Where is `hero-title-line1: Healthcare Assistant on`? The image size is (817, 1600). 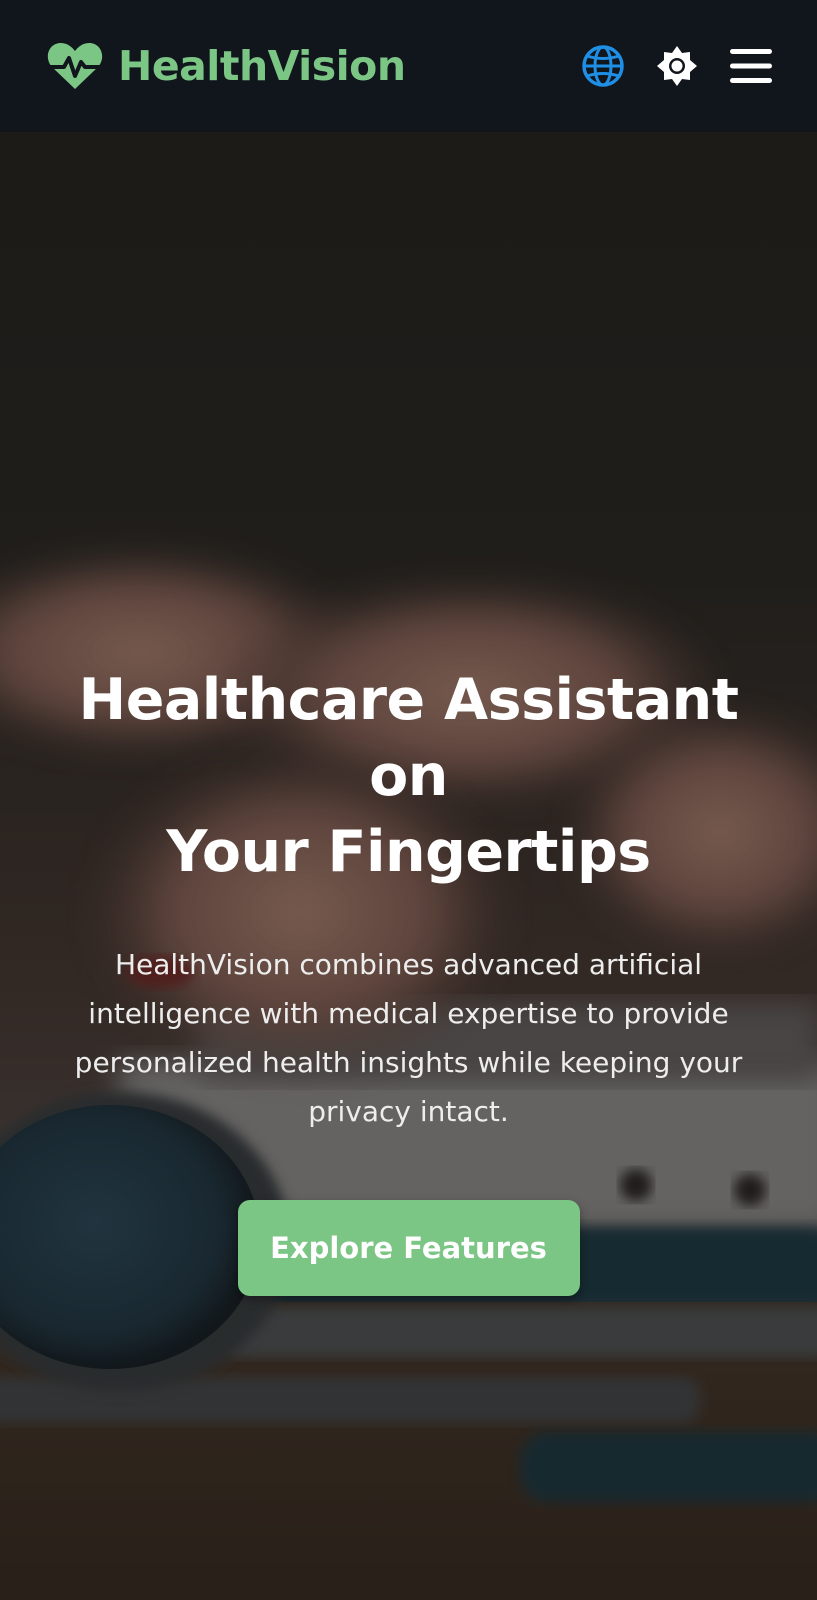
hero-title-line1: Healthcare Assistant on is located at coordinates (408, 738).